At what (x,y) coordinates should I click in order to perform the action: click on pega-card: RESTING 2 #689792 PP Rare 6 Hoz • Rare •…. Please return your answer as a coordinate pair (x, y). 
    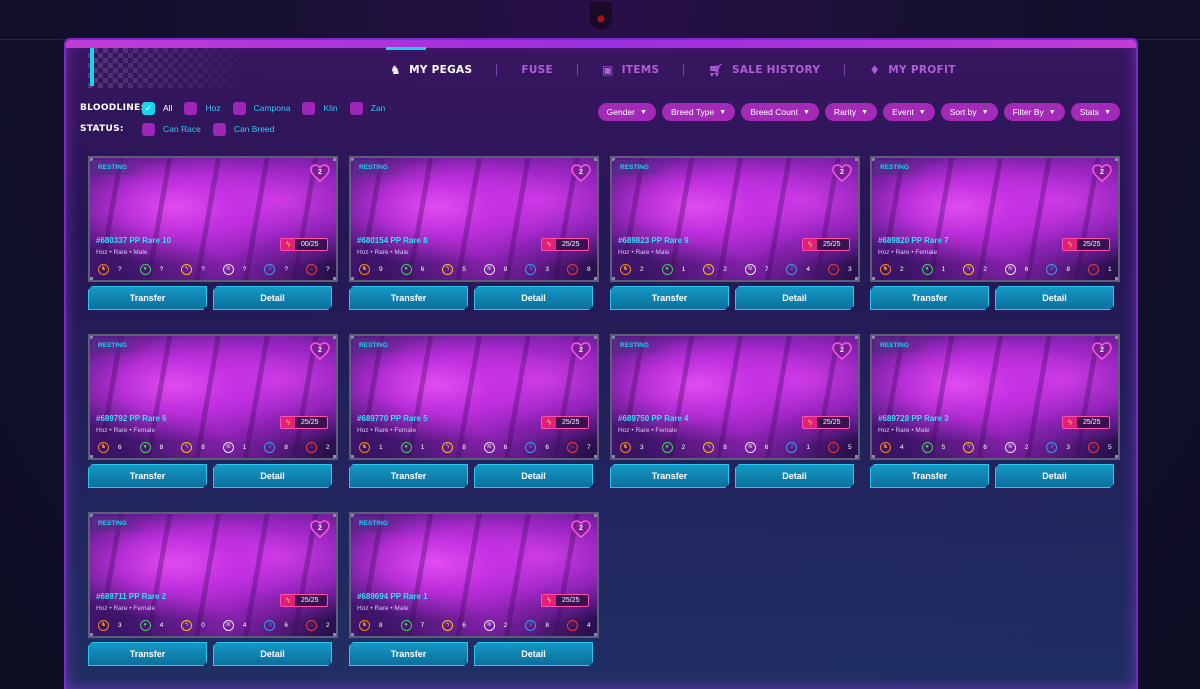
    Looking at the image, I should click on (213, 415).